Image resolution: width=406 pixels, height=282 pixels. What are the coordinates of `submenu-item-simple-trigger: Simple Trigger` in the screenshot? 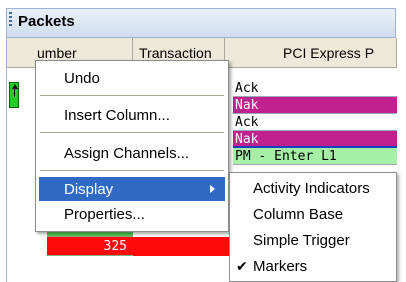 It's located at (313, 241).